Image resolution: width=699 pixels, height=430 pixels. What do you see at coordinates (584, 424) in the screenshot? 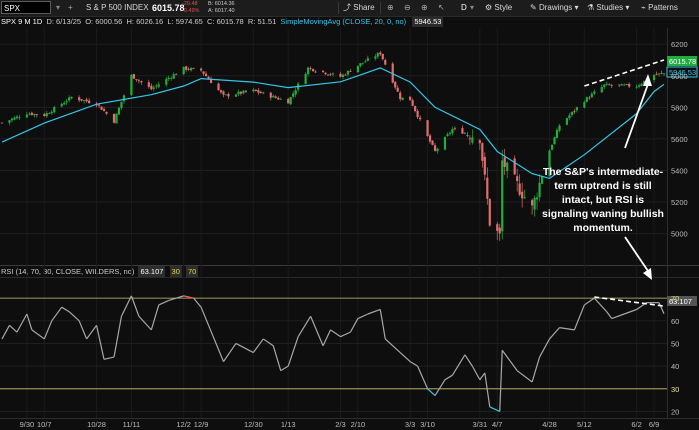
I see `date-tick-label: 5/12` at bounding box center [584, 424].